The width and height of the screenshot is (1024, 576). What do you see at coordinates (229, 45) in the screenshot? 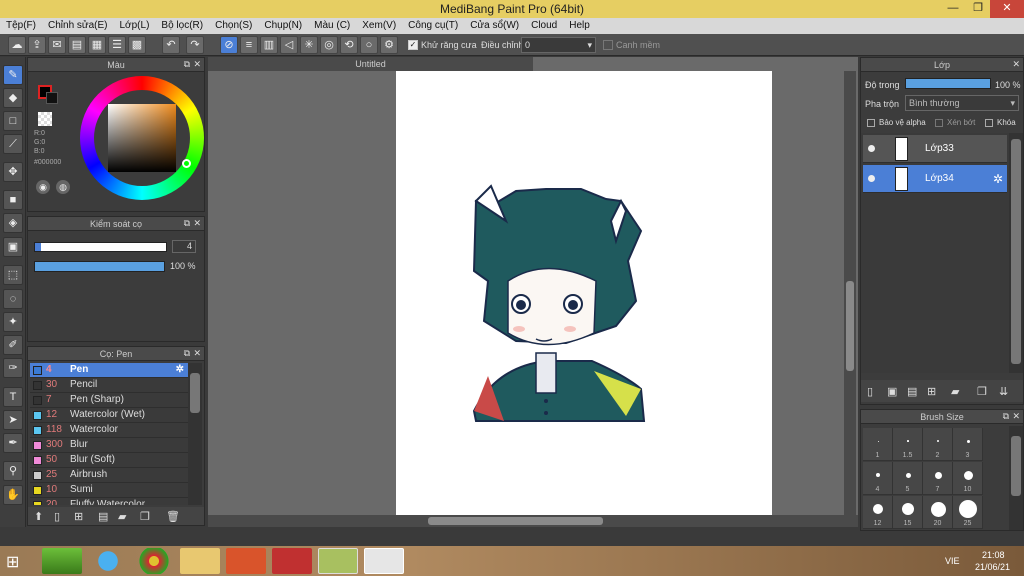
I see `snap-off-icon: ⊘` at bounding box center [229, 45].